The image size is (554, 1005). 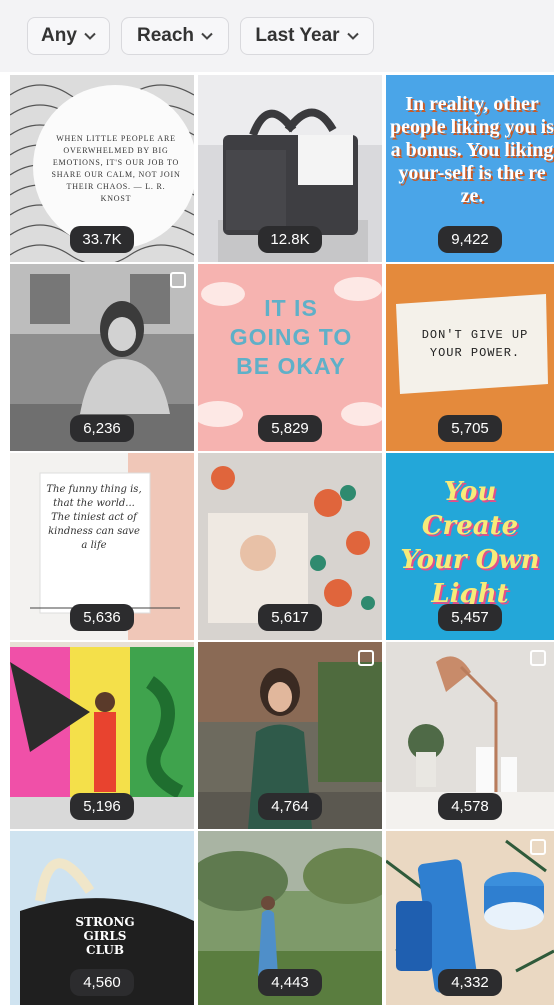 What do you see at coordinates (290, 239) in the screenshot?
I see `reach-count-badge: 12.8K` at bounding box center [290, 239].